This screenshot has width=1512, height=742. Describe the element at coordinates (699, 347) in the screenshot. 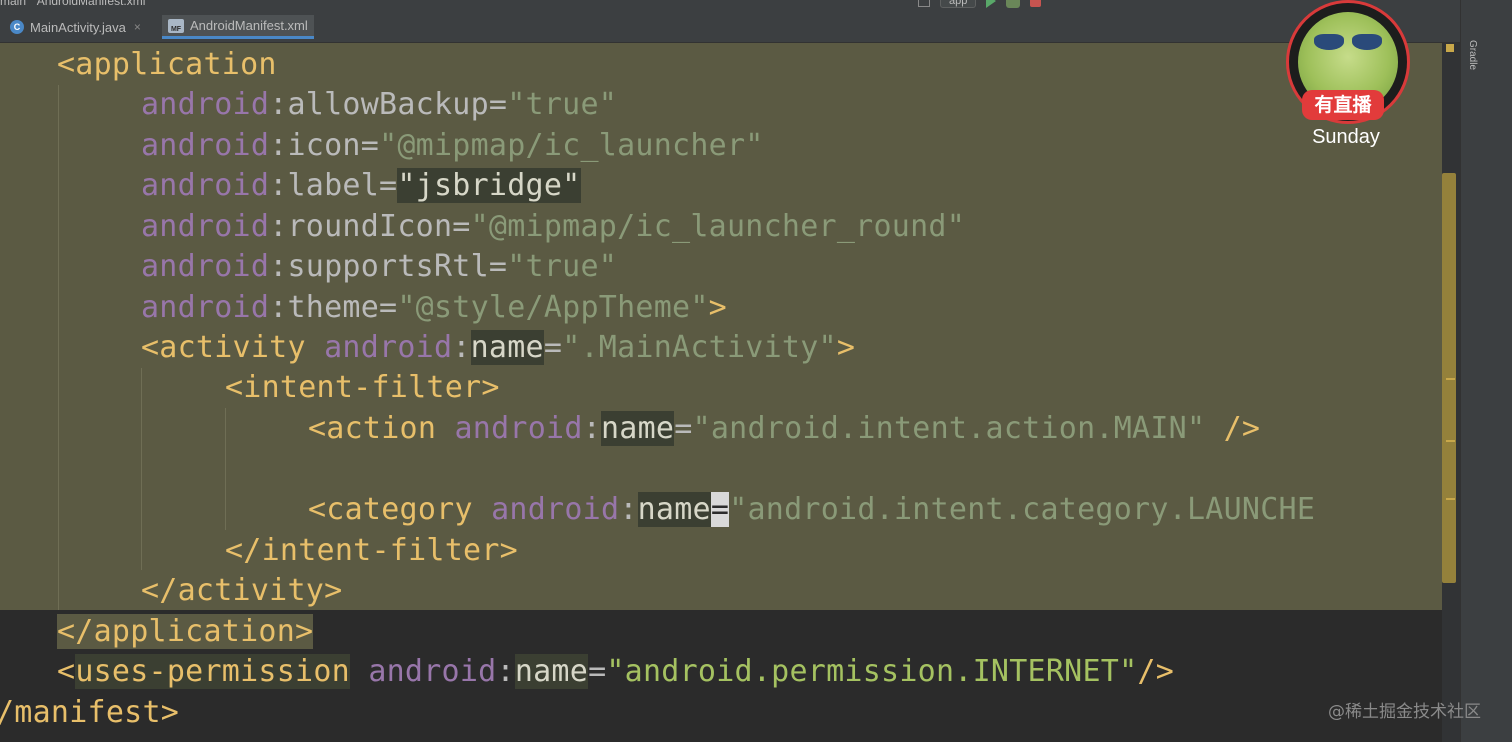

I see `xml-value: ".MainActivity"` at that location.